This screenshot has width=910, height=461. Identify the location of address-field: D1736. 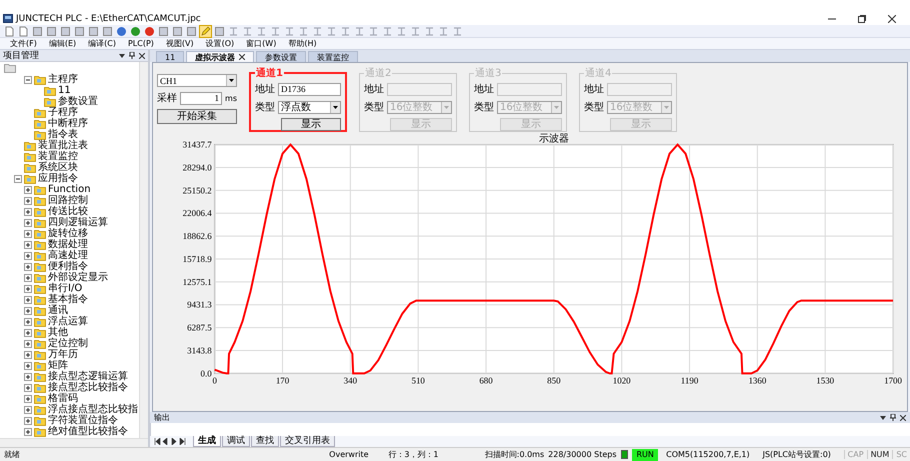
(309, 89).